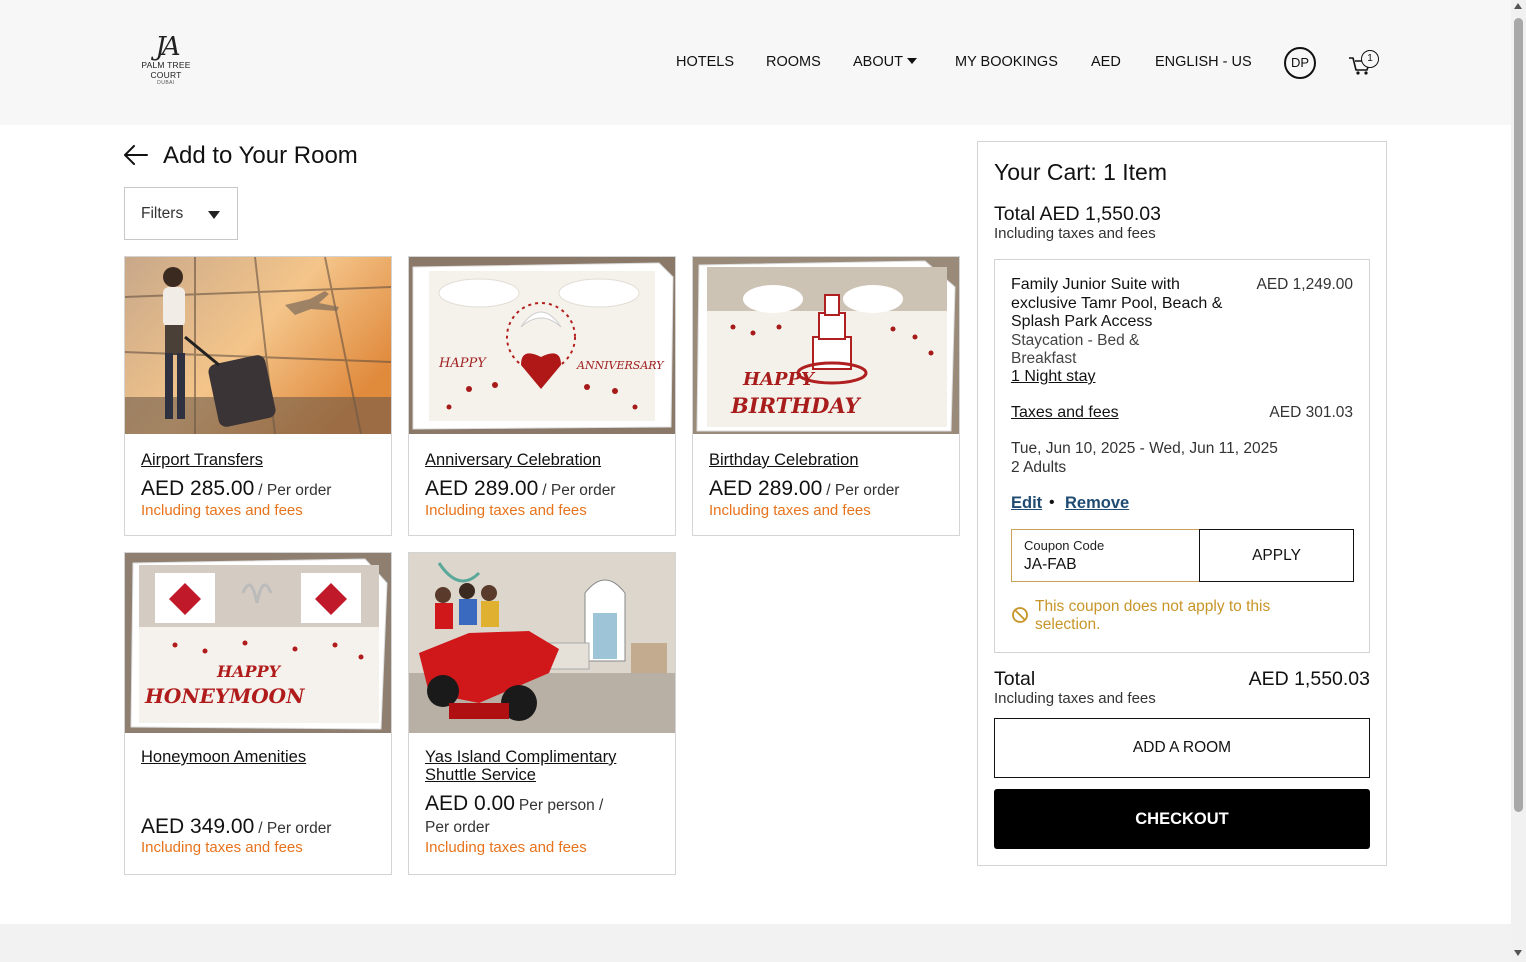 The width and height of the screenshot is (1526, 962). Describe the element at coordinates (542, 643) in the screenshot. I see `yas-island-ride-image` at that location.